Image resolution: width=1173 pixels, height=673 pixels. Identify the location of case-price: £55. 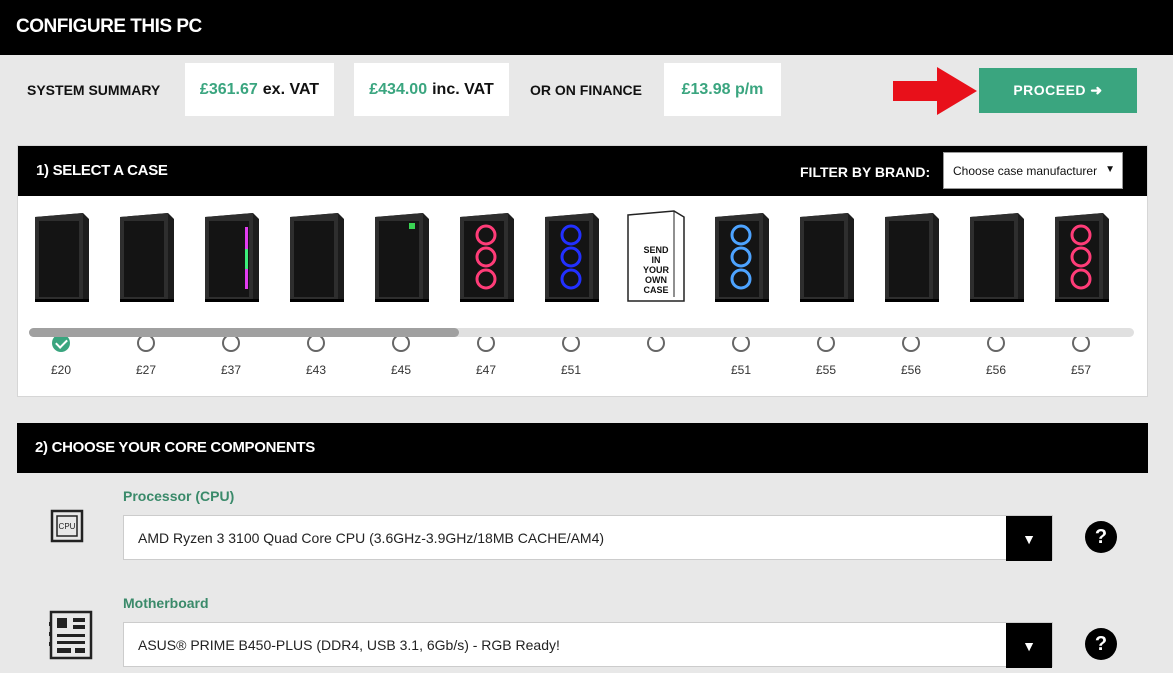
(826, 370).